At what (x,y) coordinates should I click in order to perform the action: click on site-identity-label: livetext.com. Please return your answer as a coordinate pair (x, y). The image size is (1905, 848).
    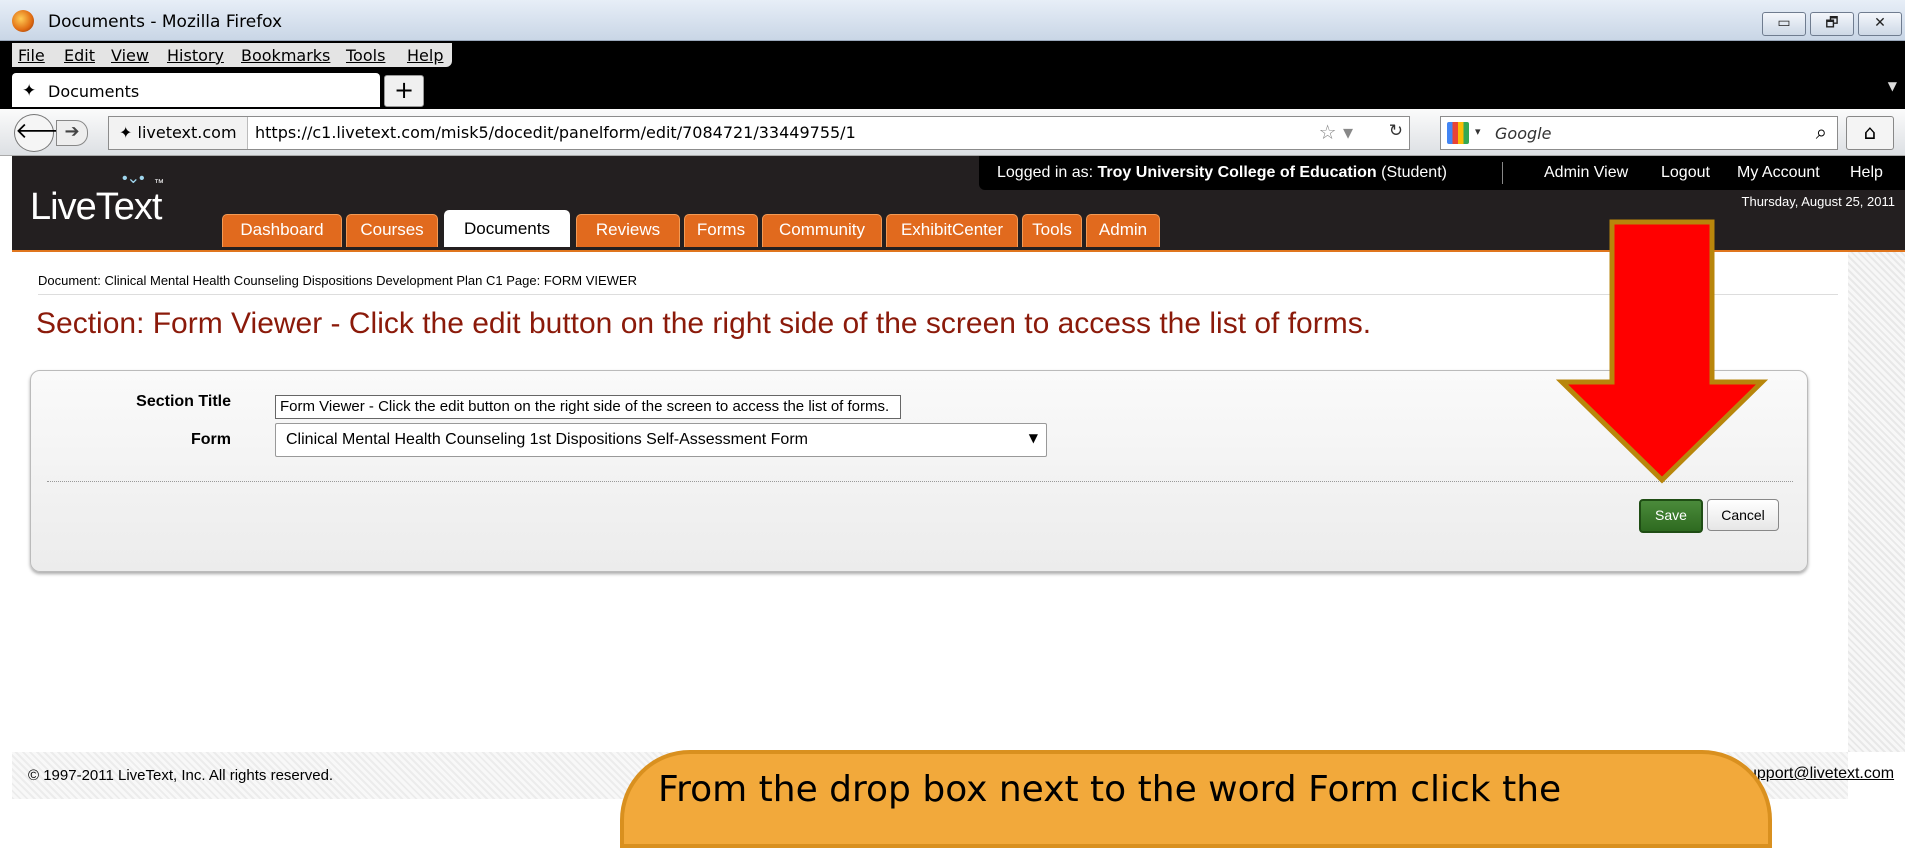
    Looking at the image, I should click on (187, 132).